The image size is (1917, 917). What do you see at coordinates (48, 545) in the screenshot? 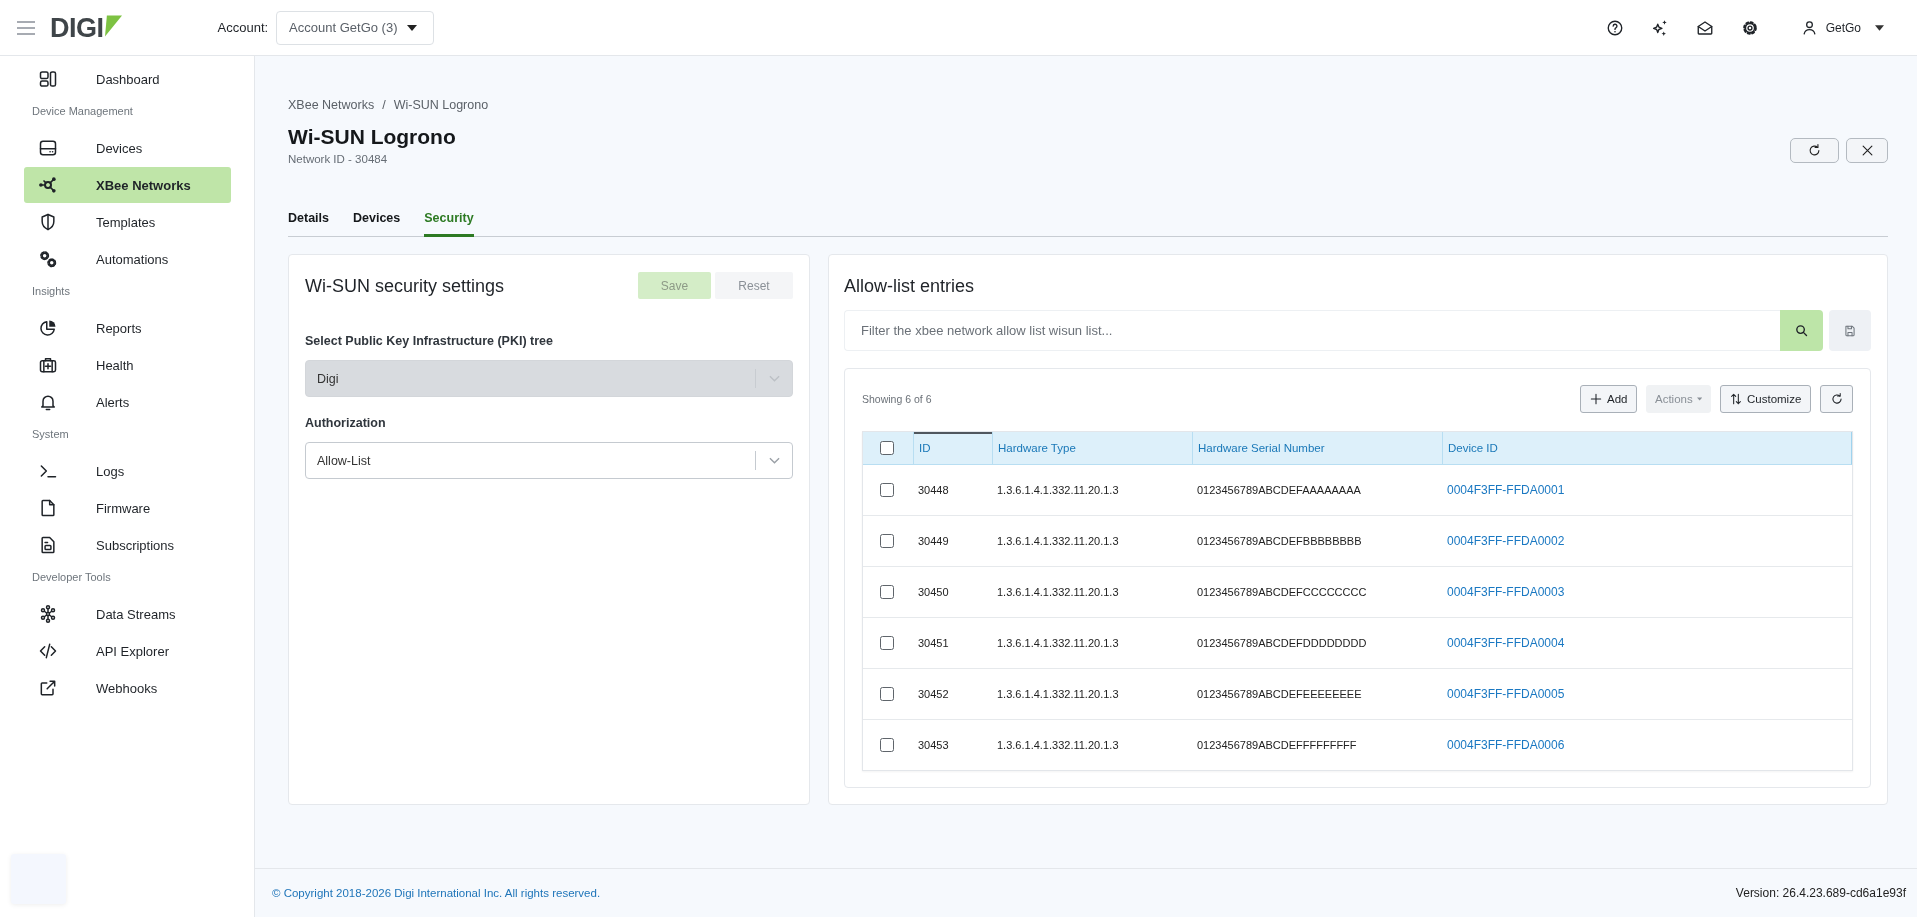
I see `document-icon` at bounding box center [48, 545].